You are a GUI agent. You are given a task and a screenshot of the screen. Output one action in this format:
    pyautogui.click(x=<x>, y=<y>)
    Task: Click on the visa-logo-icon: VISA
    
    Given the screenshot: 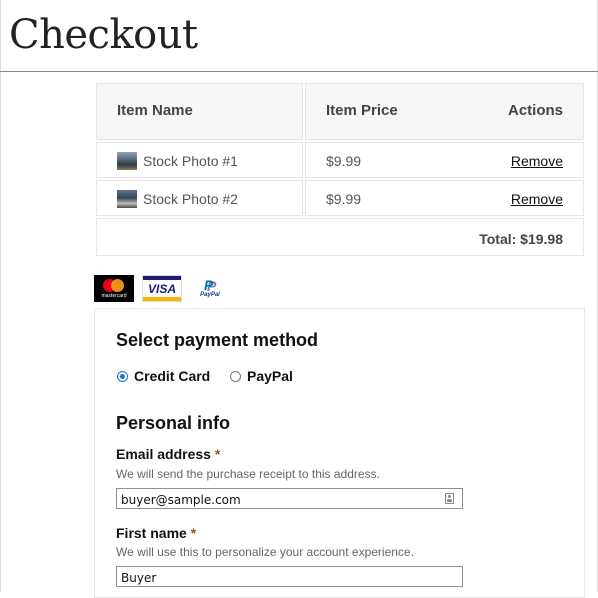 What is the action you would take?
    pyautogui.click(x=162, y=288)
    